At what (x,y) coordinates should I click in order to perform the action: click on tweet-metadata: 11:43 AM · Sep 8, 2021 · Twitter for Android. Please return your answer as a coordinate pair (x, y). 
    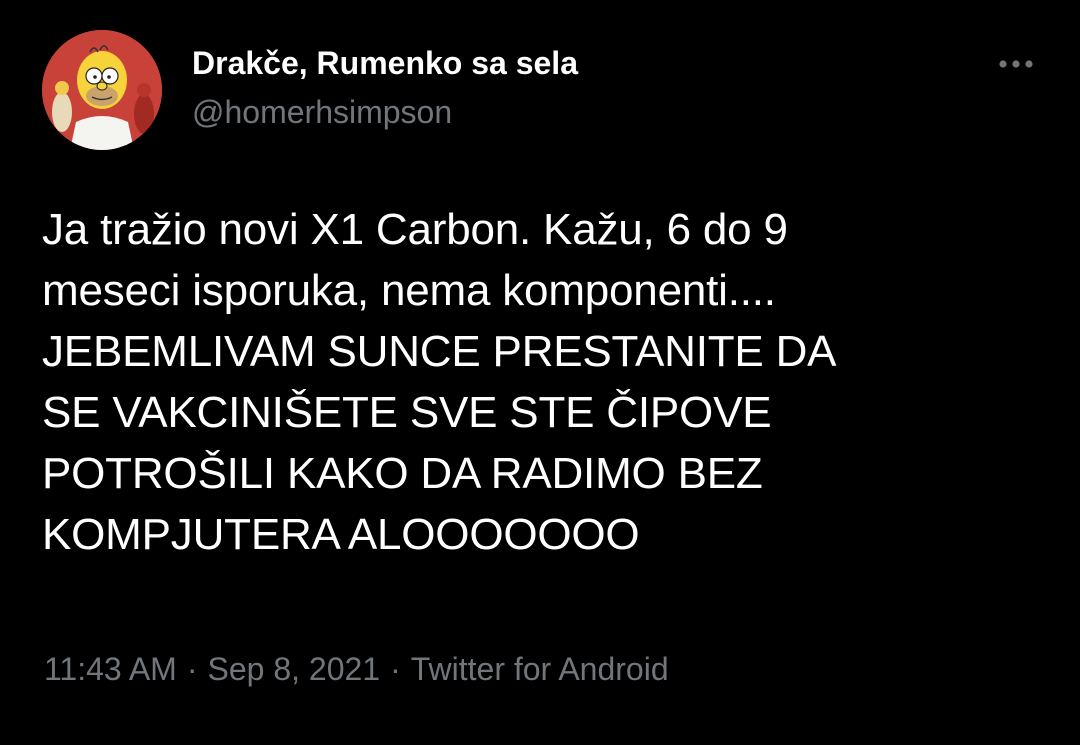
    Looking at the image, I should click on (356, 669).